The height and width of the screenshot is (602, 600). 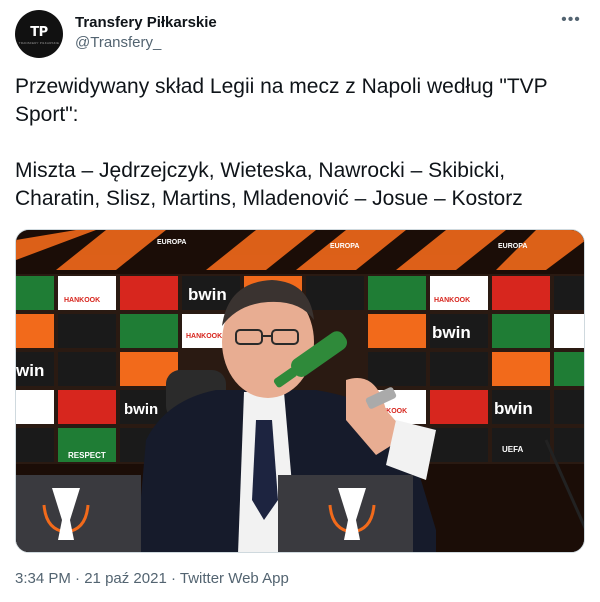 I want to click on tweet-source-app: Twitter Web App, so click(x=234, y=578).